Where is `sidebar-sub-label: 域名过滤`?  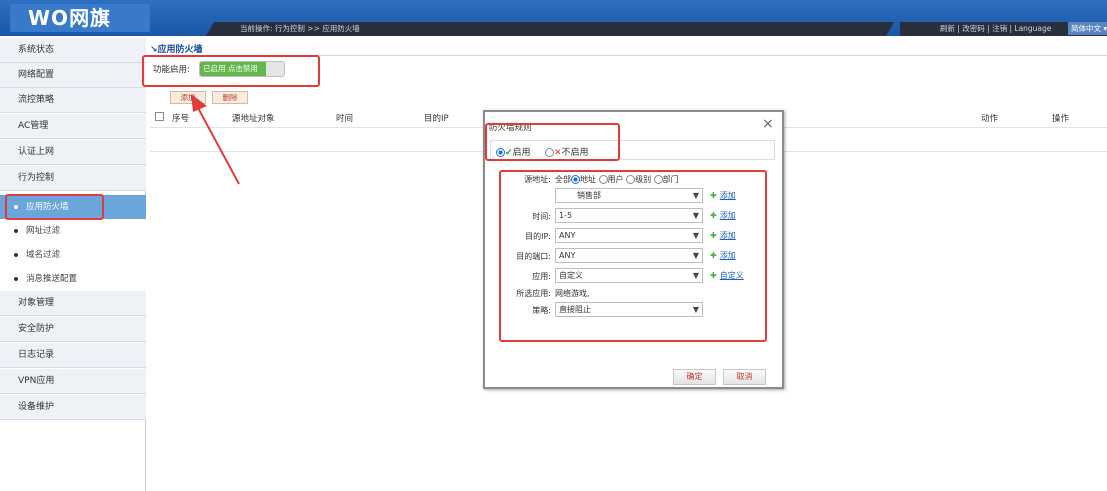
sidebar-sub-label: 域名过滤 is located at coordinates (43, 255).